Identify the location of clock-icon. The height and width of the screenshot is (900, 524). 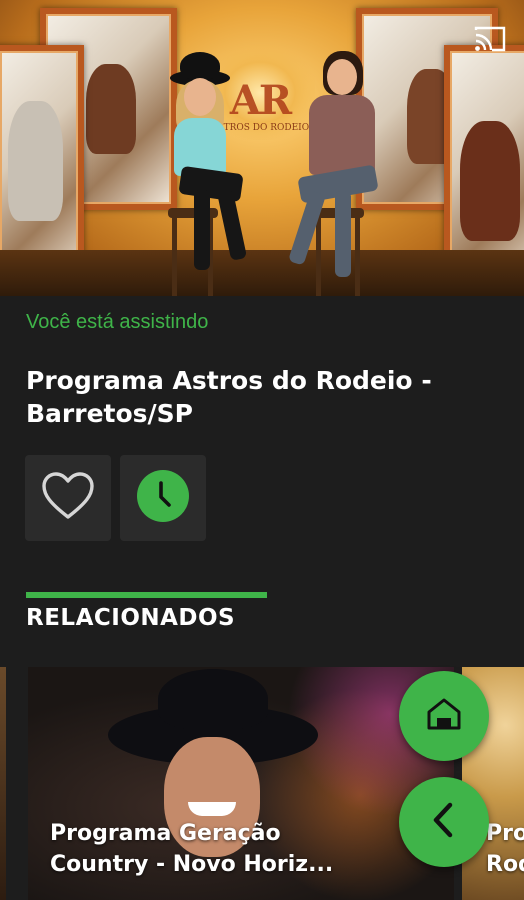
(163, 498).